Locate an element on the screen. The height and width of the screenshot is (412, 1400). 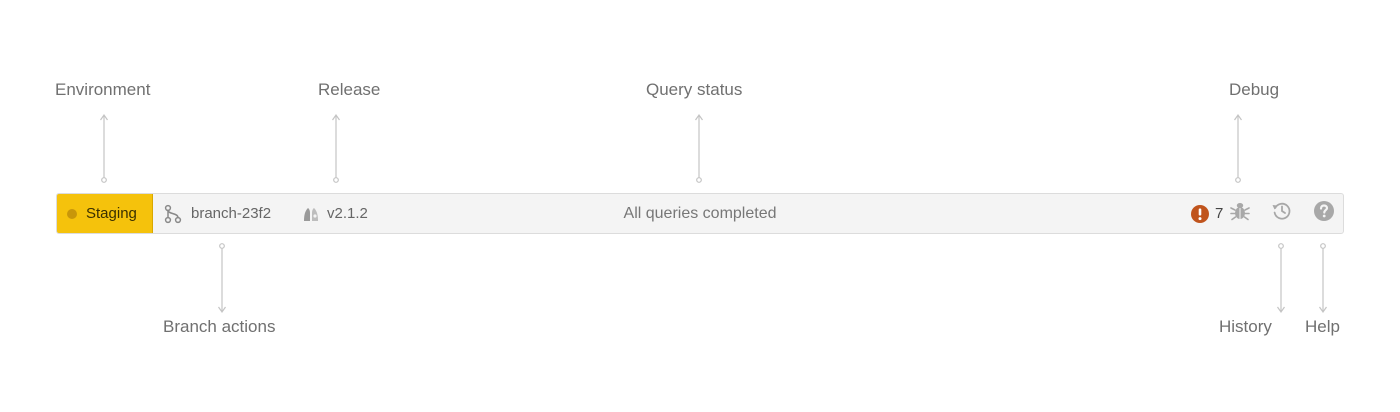
error-icon is located at coordinates (1200, 214).